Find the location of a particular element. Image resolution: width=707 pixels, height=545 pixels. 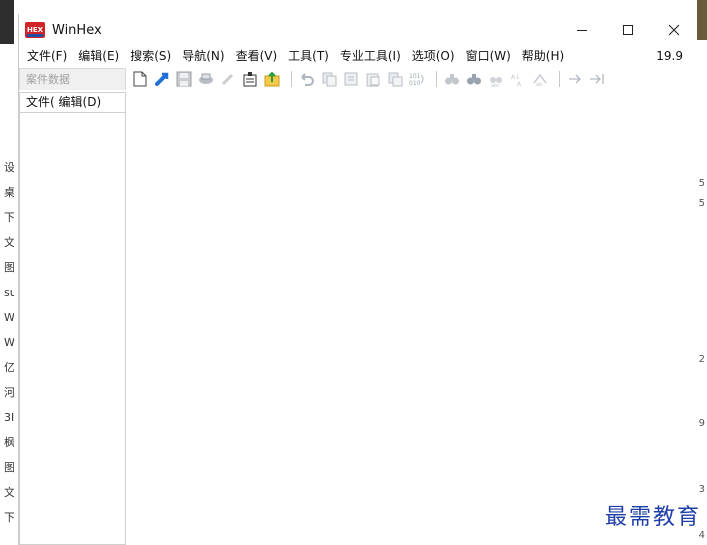

background-window-left-dark is located at coordinates (7, 22).